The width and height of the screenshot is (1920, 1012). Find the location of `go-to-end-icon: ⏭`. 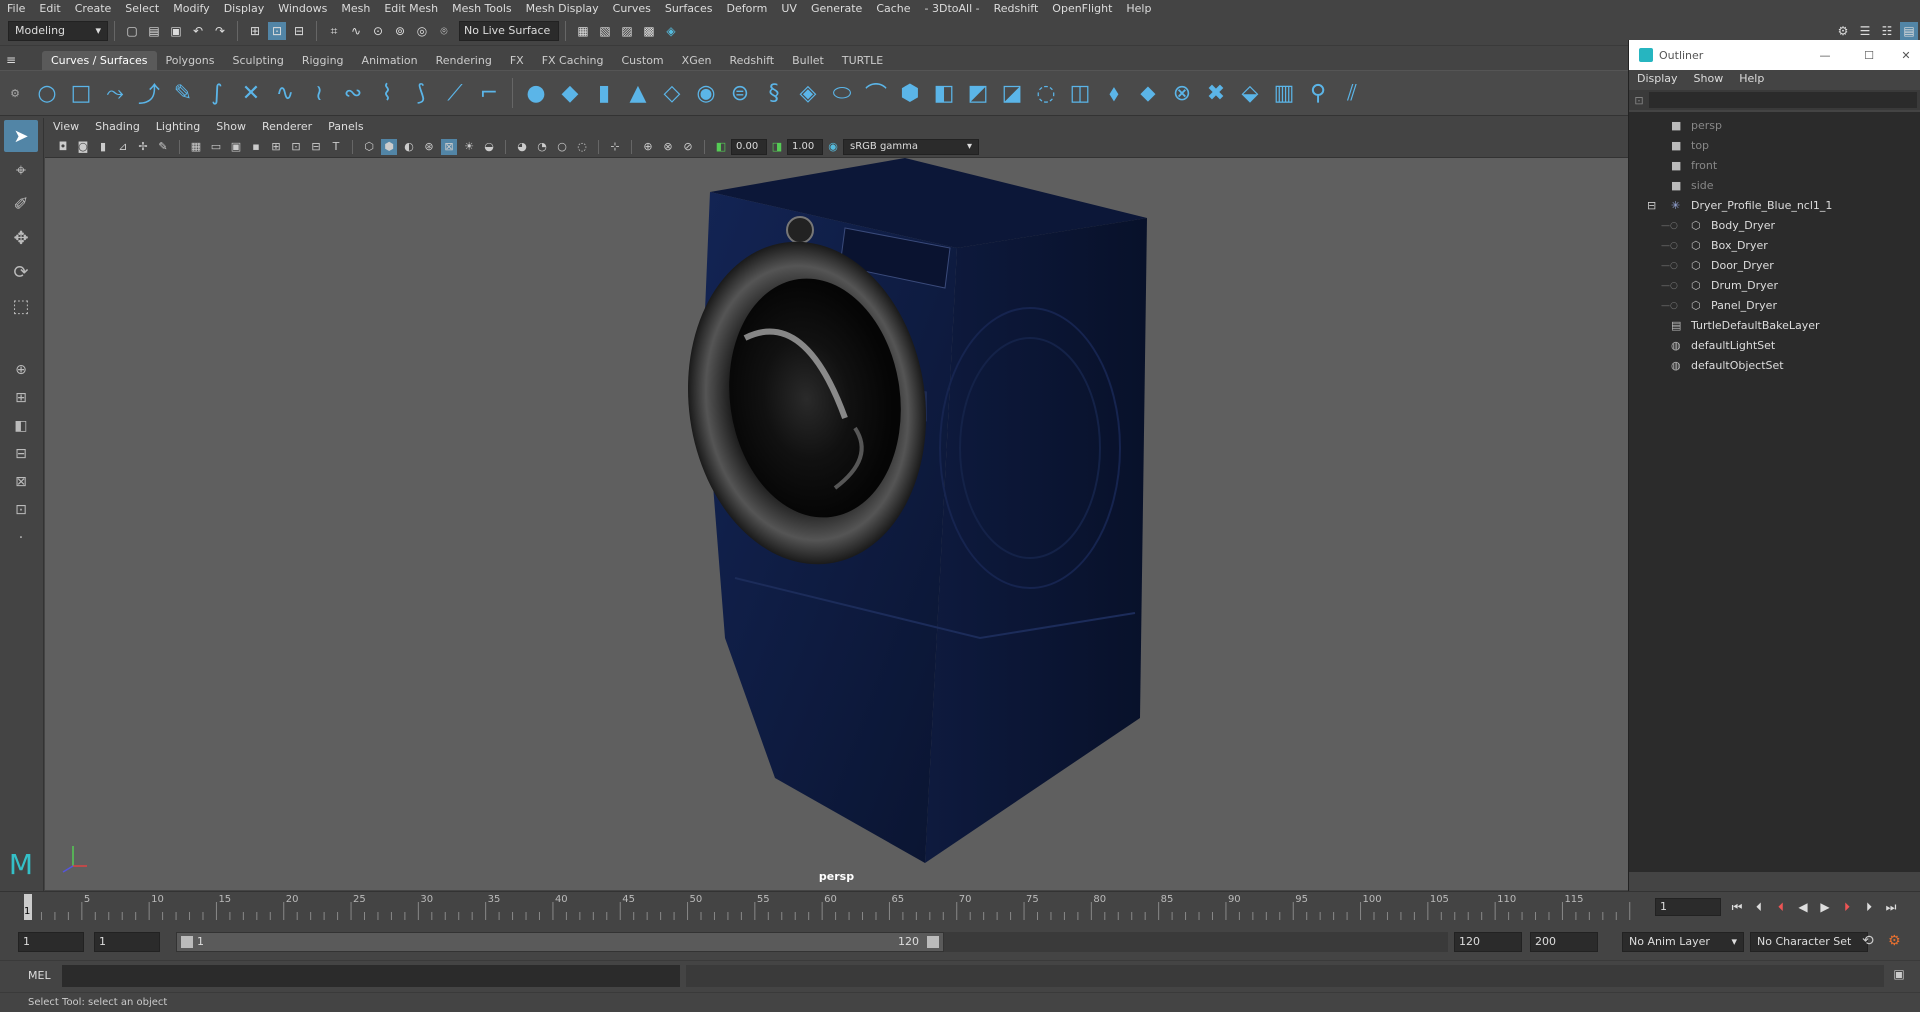

go-to-end-icon: ⏭ is located at coordinates (1891, 907).